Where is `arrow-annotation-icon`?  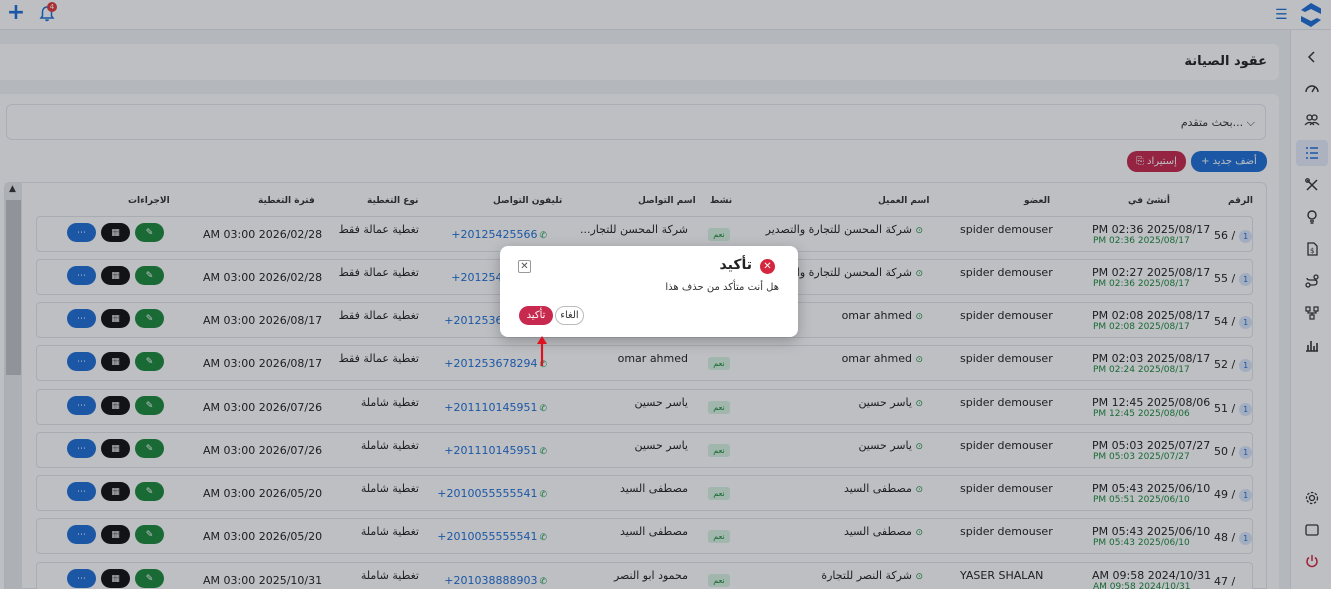 arrow-annotation-icon is located at coordinates (542, 351).